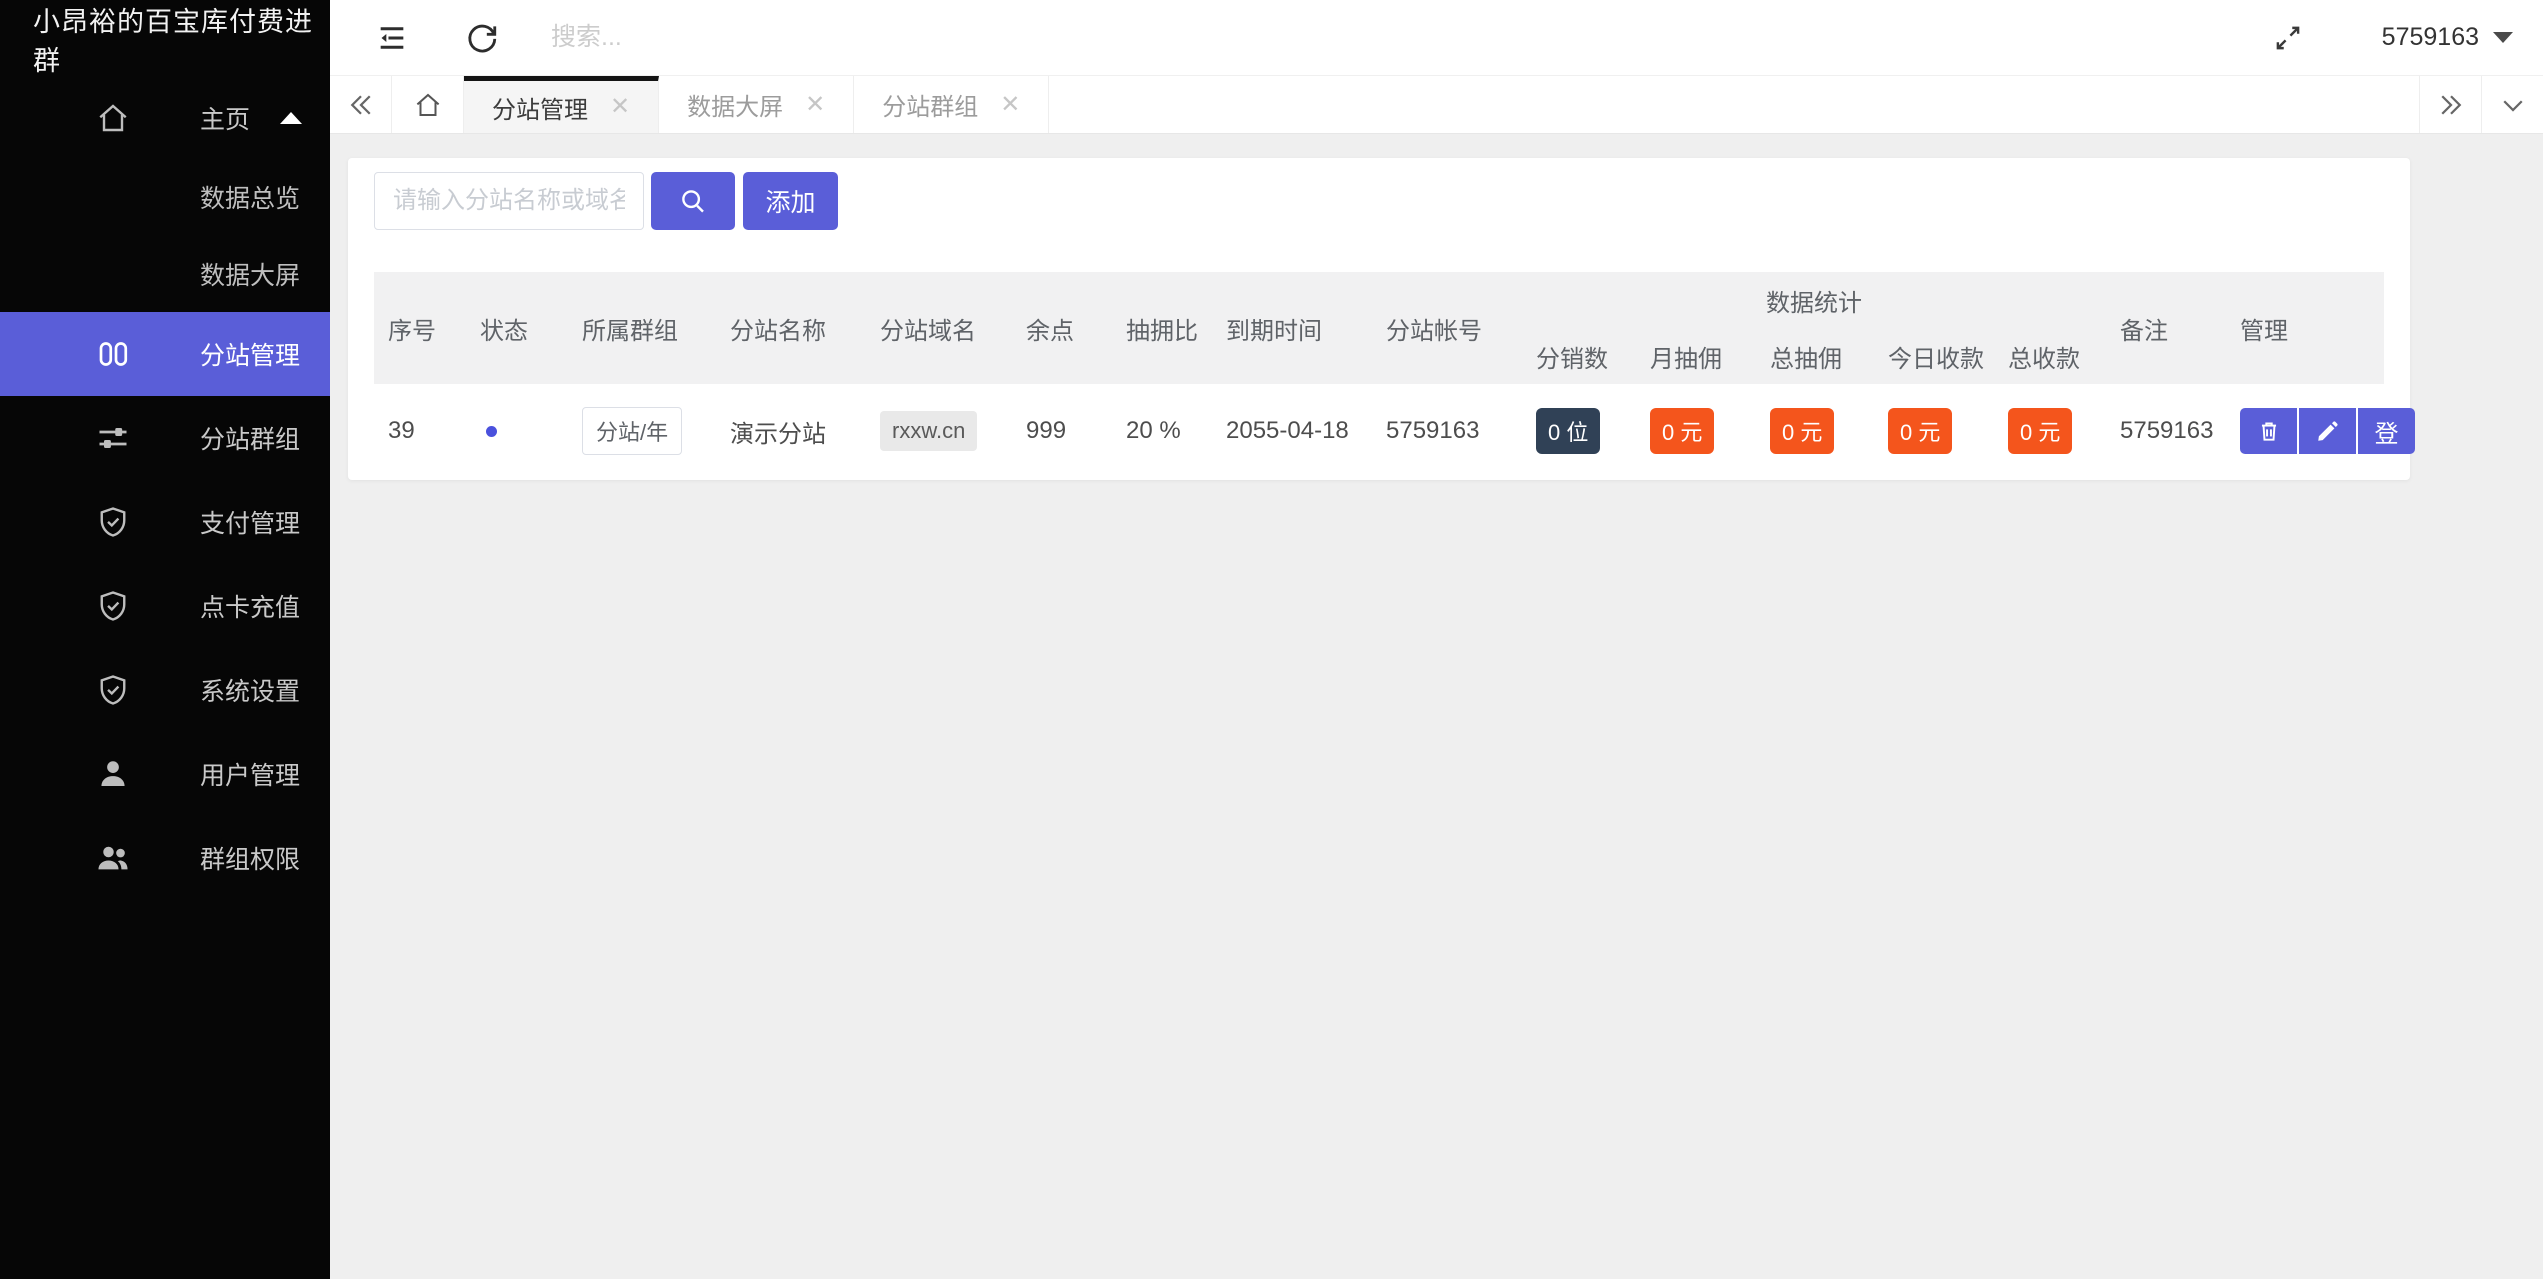  Describe the element at coordinates (1433, 430) in the screenshot. I see `cell-account: 5759163` at that location.